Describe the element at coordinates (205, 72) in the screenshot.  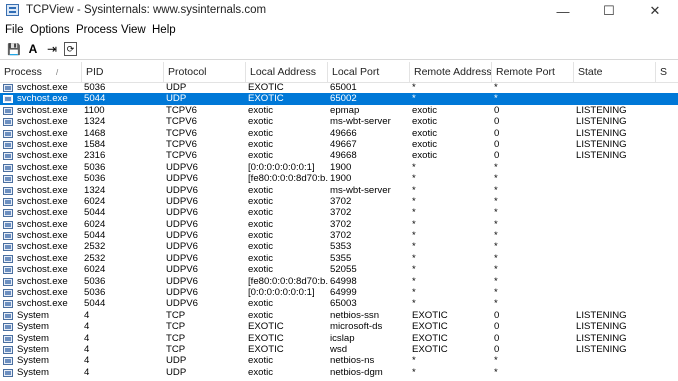
I see `column-protocol: Protocol` at that location.